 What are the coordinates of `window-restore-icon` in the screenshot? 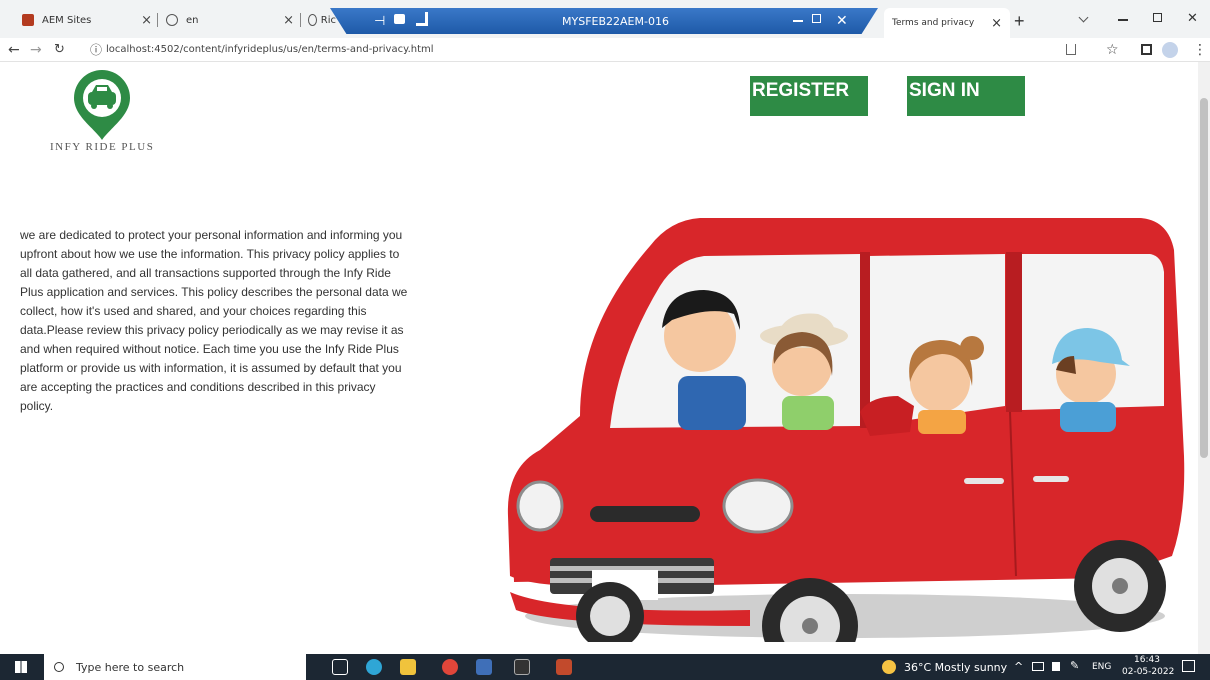 It's located at (1157, 17).